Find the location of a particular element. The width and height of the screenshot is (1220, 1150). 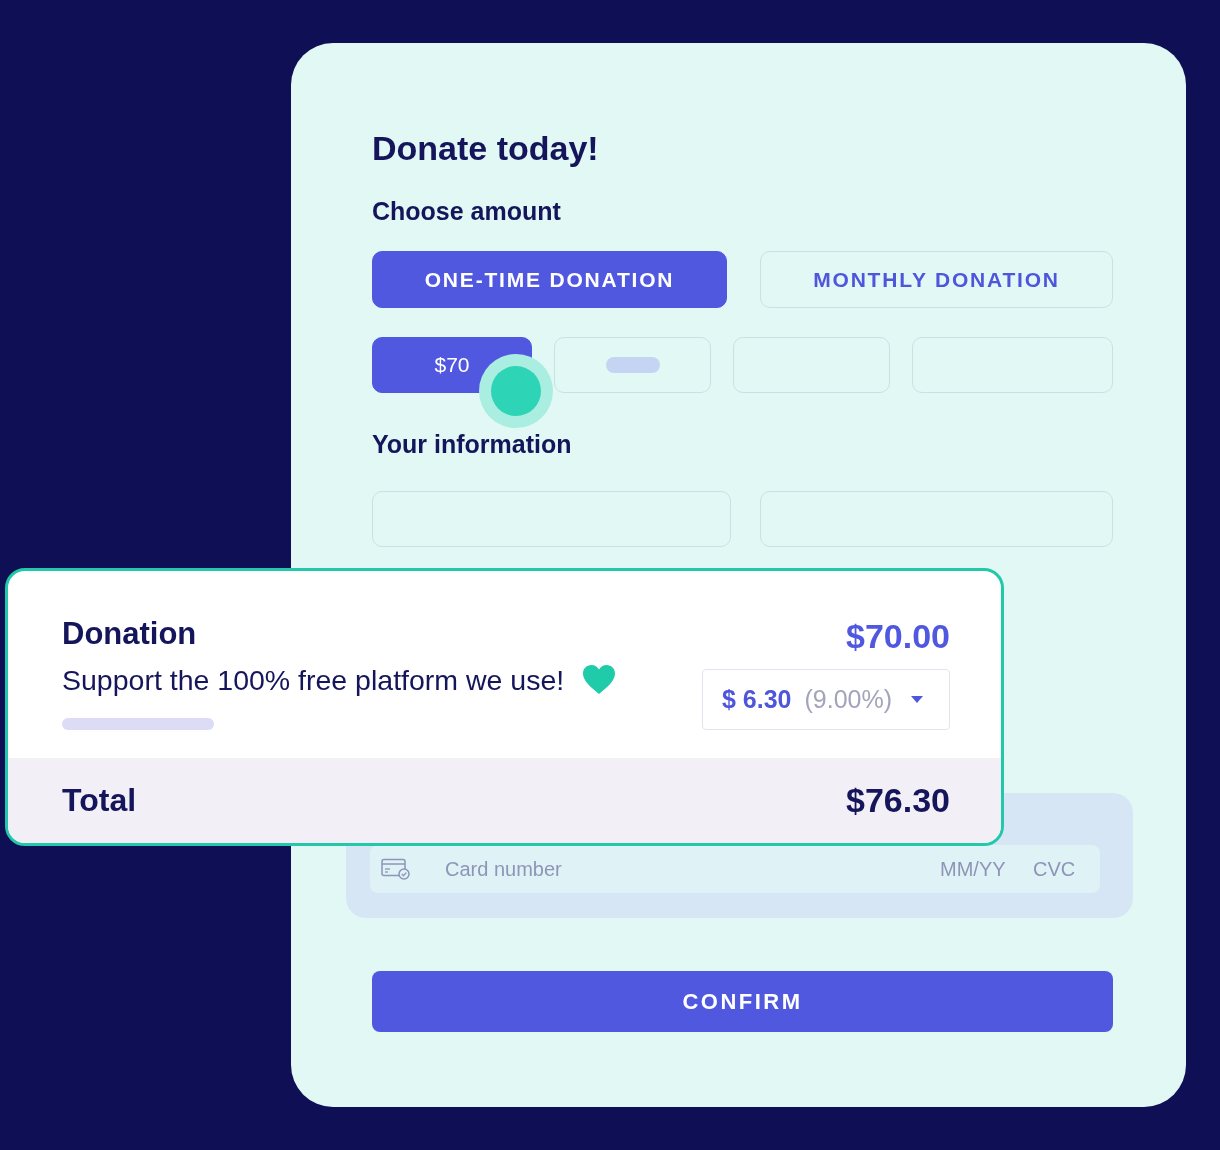

frequency-tab: ONE-TIME DONATION is located at coordinates (549, 279).